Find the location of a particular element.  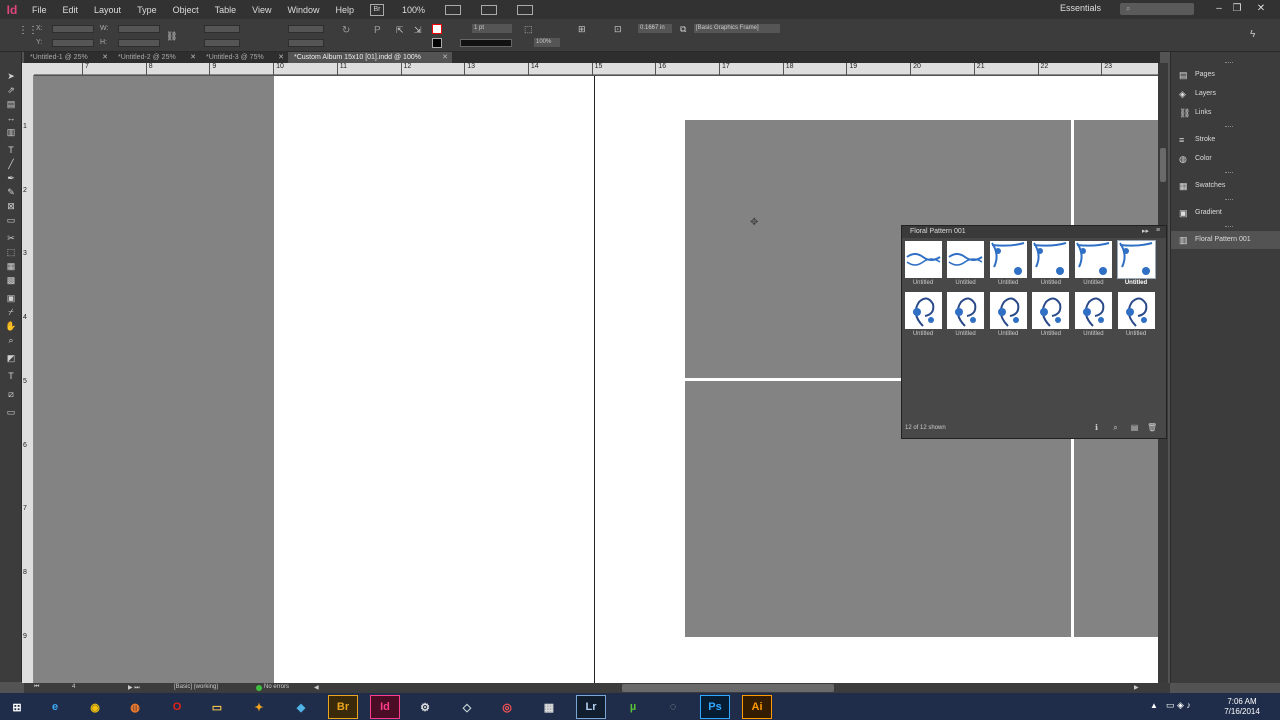

menu-type: Type is located at coordinates (147, 10).